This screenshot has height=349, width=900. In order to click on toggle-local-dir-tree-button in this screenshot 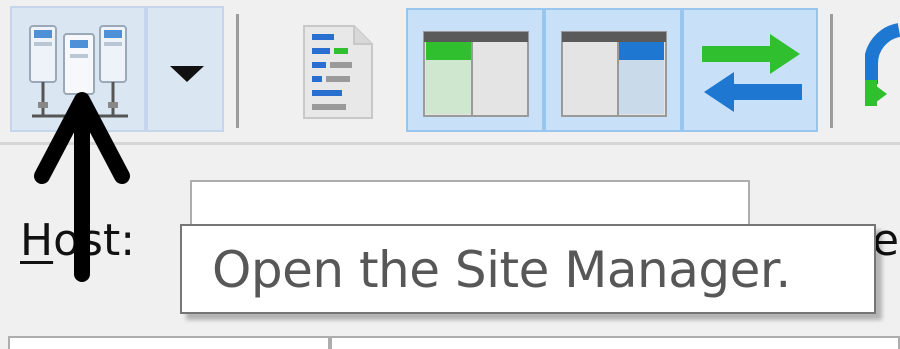, I will do `click(475, 70)`.